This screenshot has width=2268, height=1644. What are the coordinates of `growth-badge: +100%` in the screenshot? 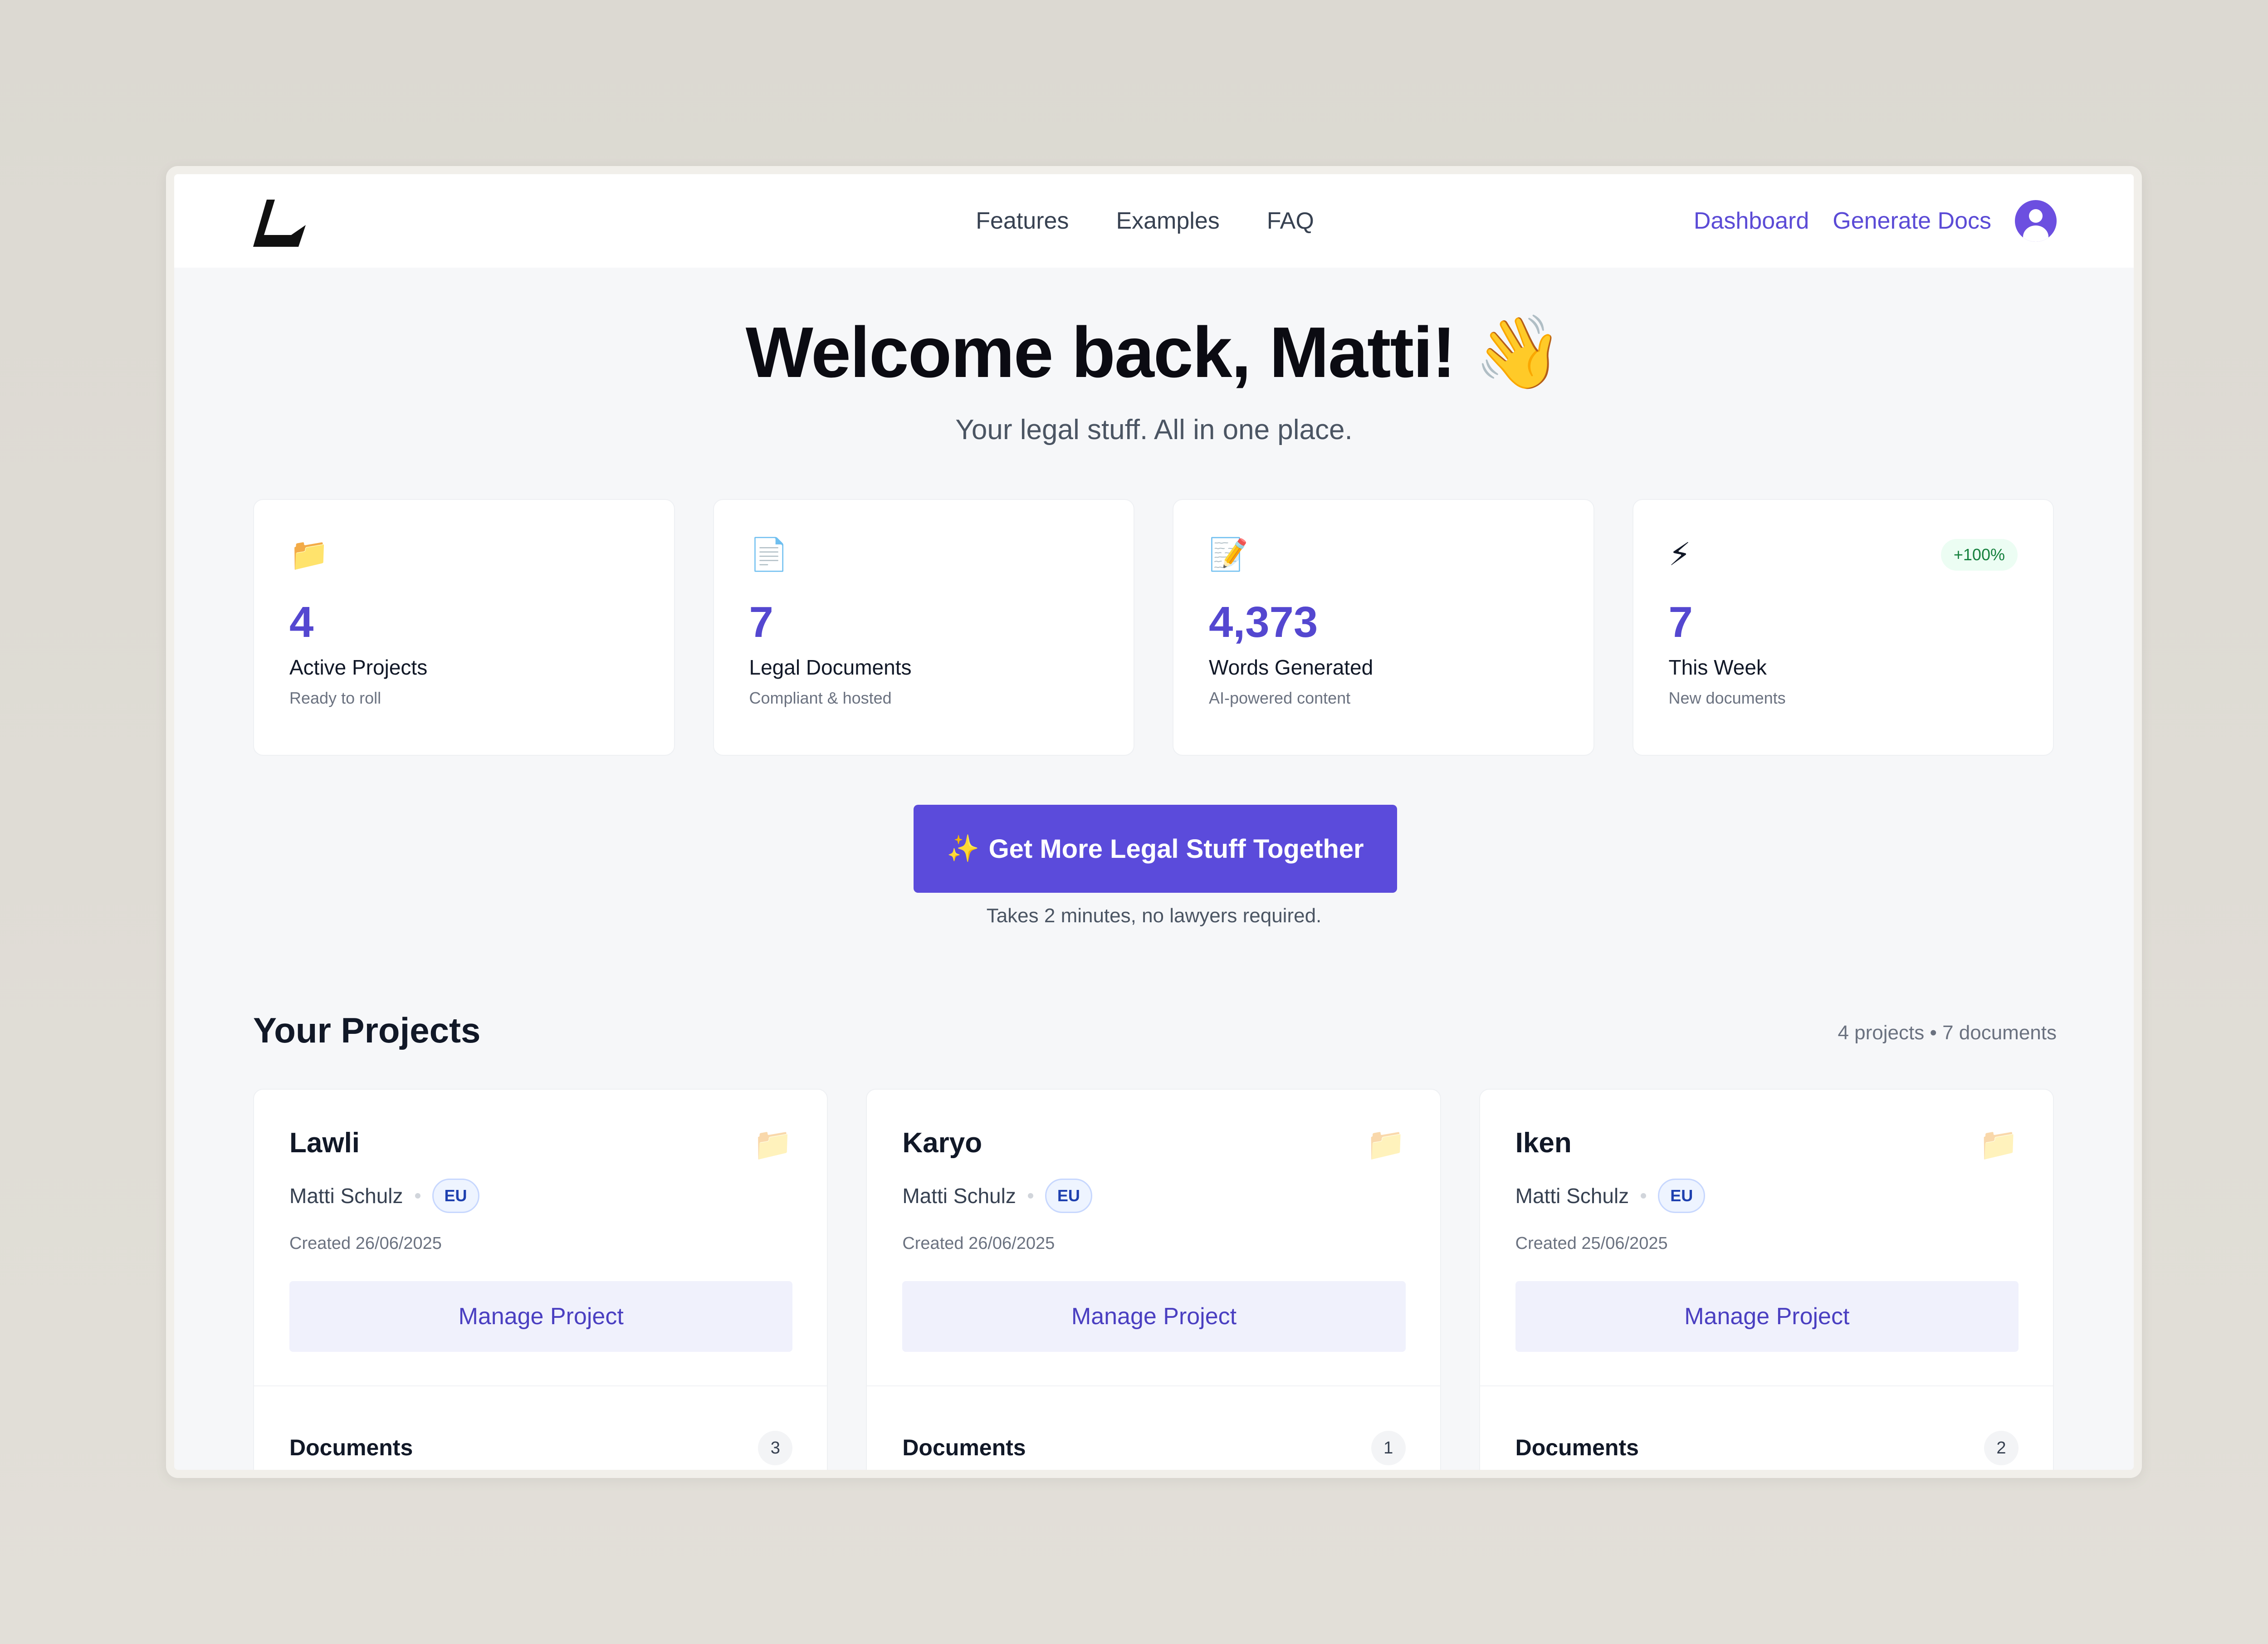 It's located at (1979, 555).